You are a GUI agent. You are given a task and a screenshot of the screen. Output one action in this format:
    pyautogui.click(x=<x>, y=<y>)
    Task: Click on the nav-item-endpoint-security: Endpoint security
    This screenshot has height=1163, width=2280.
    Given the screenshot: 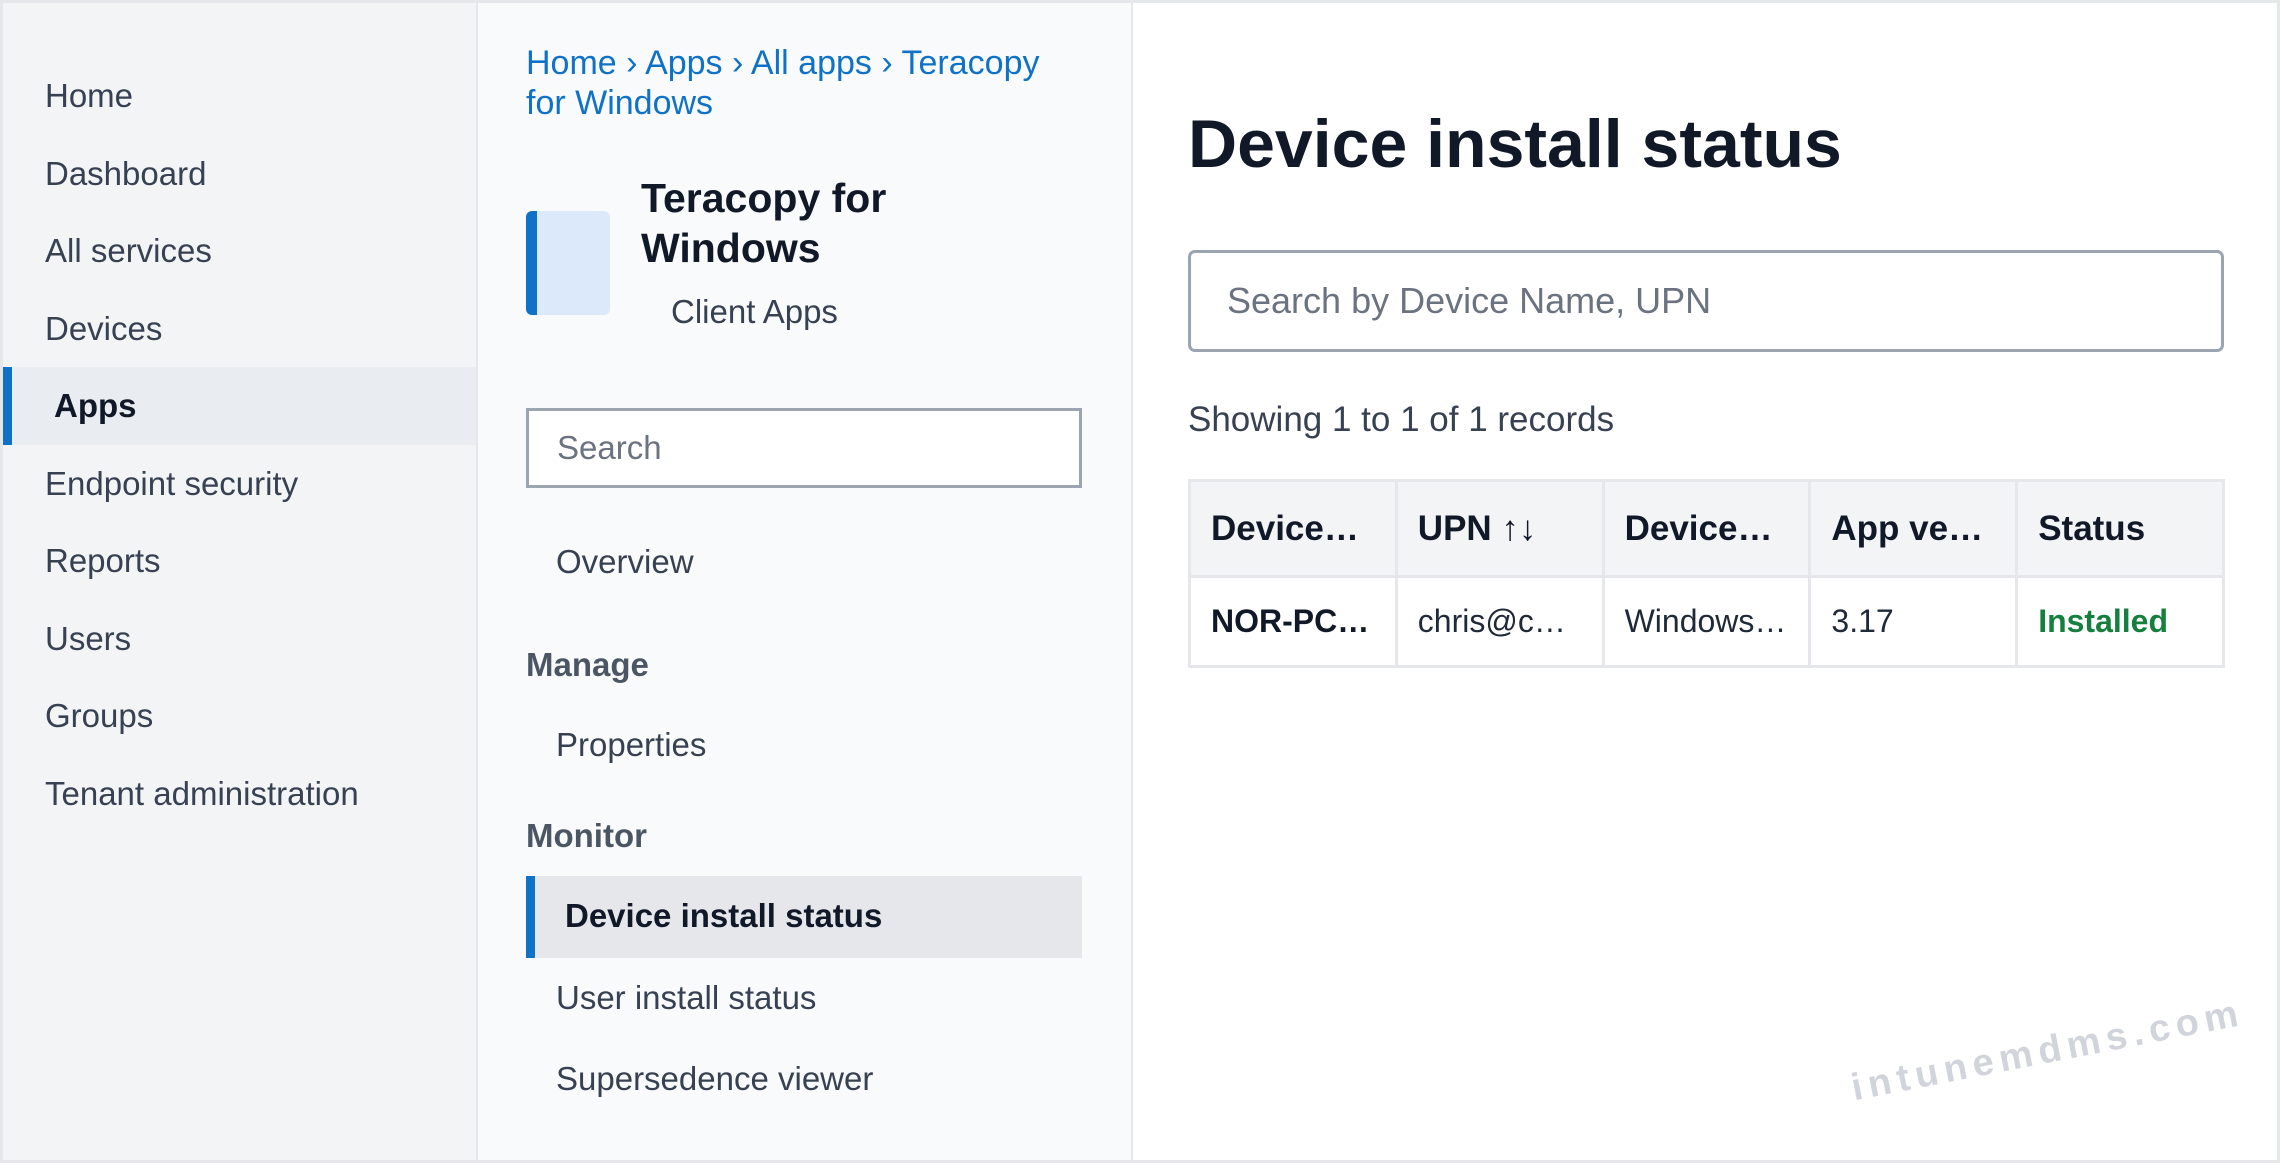 What is the action you would take?
    pyautogui.click(x=239, y=484)
    